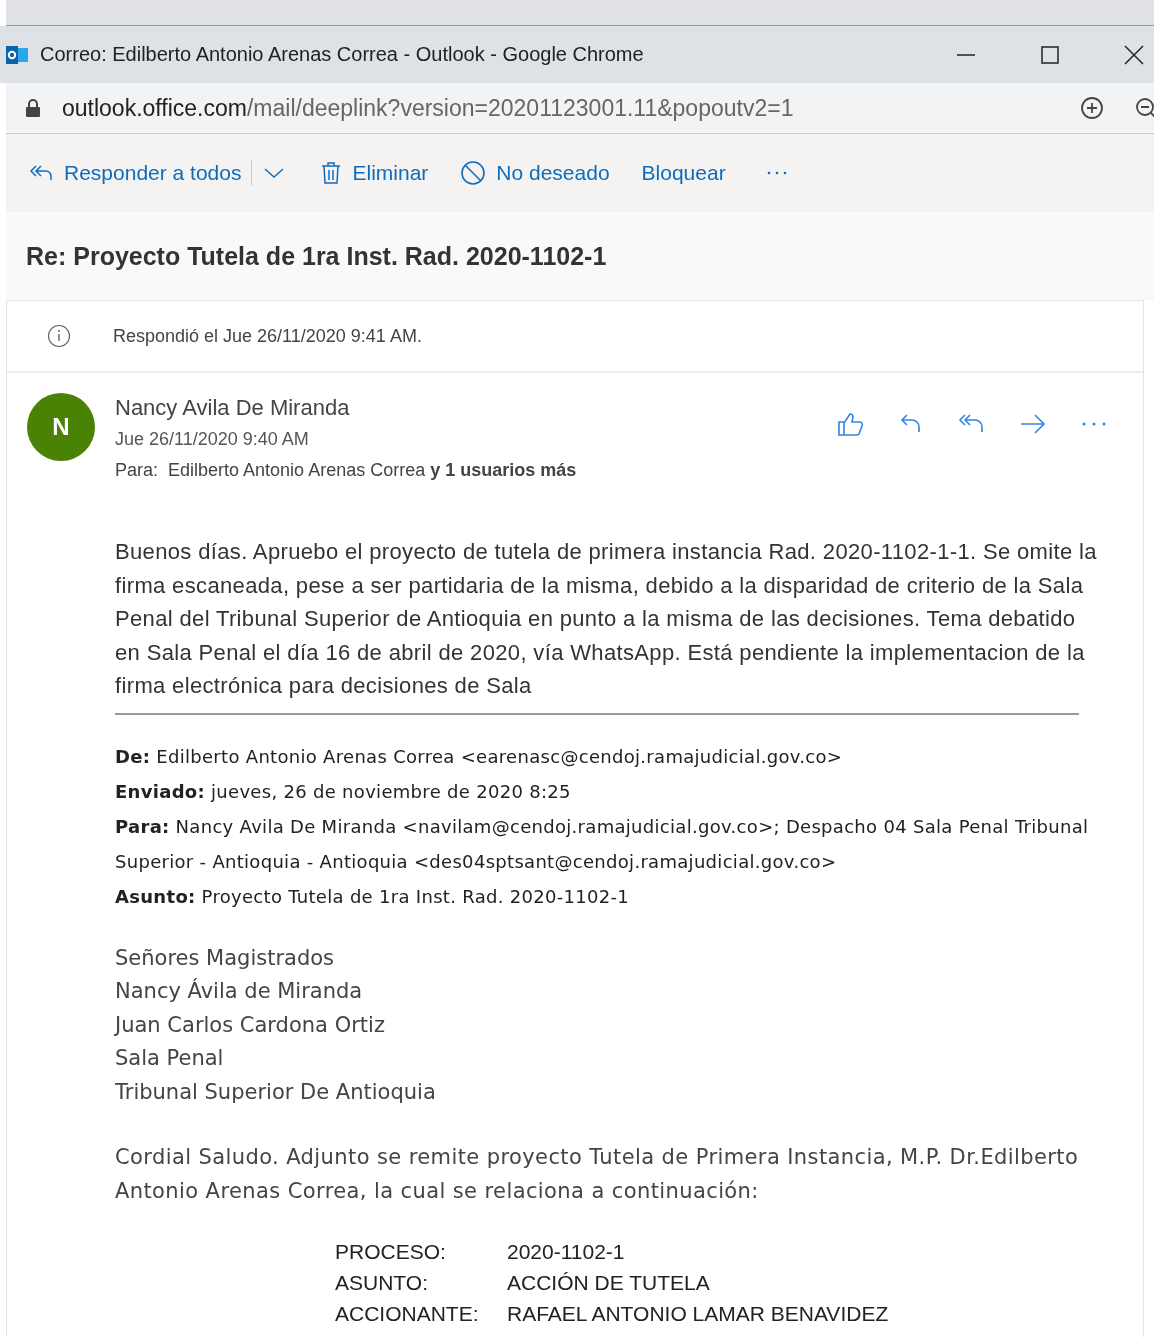 The width and height of the screenshot is (1154, 1337). What do you see at coordinates (135, 173) in the screenshot?
I see `toolbar-button: Responder a todos` at bounding box center [135, 173].